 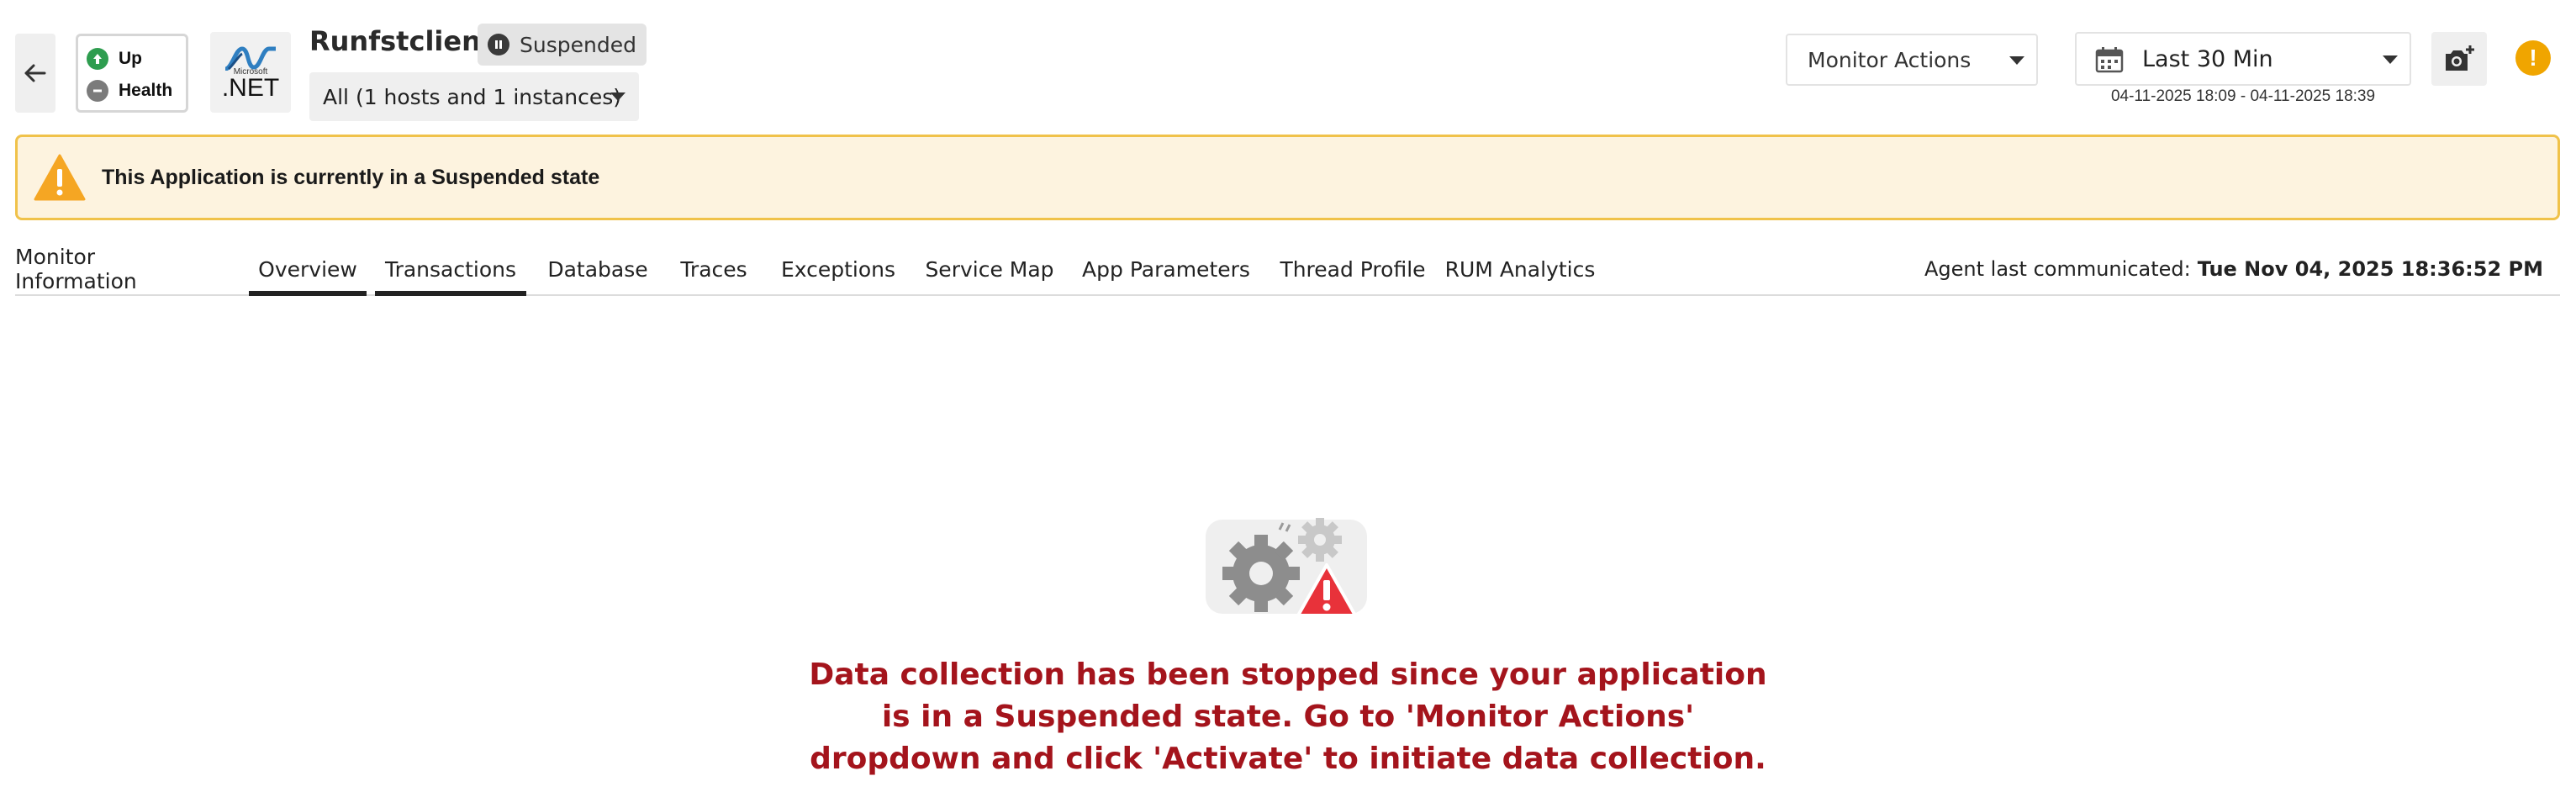 What do you see at coordinates (714, 269) in the screenshot?
I see `tab-traces: Traces` at bounding box center [714, 269].